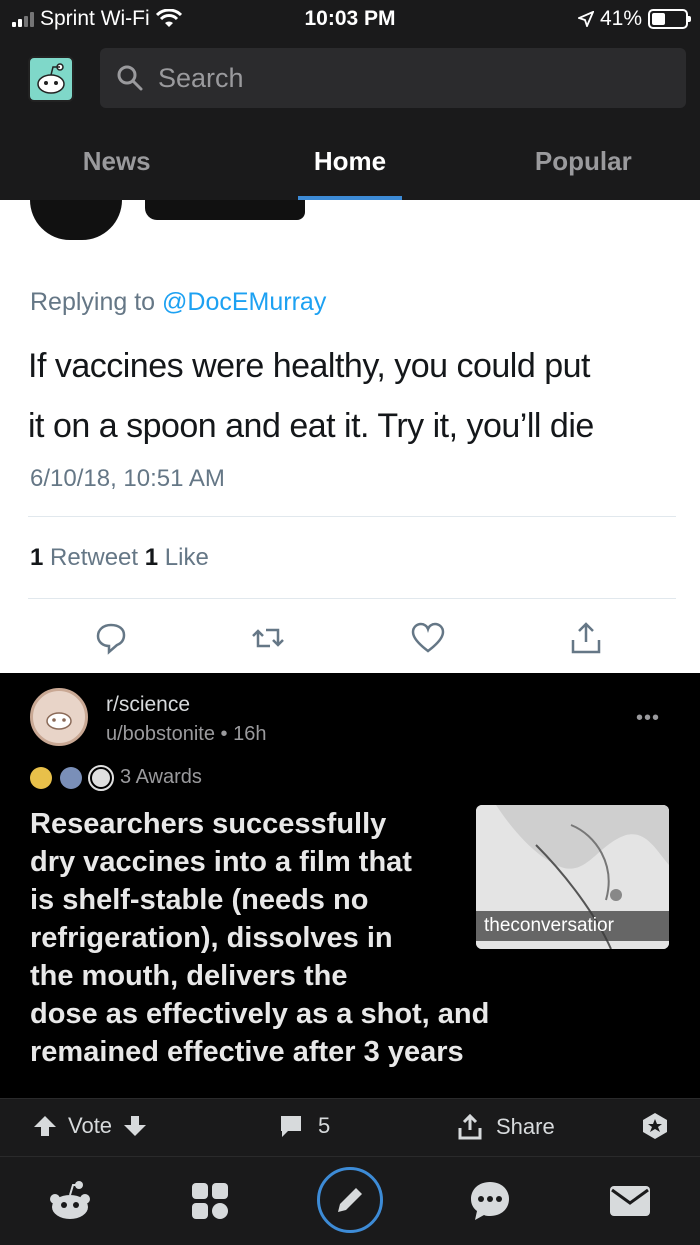  Describe the element at coordinates (135, 1126) in the screenshot. I see `downvote-icon` at that location.